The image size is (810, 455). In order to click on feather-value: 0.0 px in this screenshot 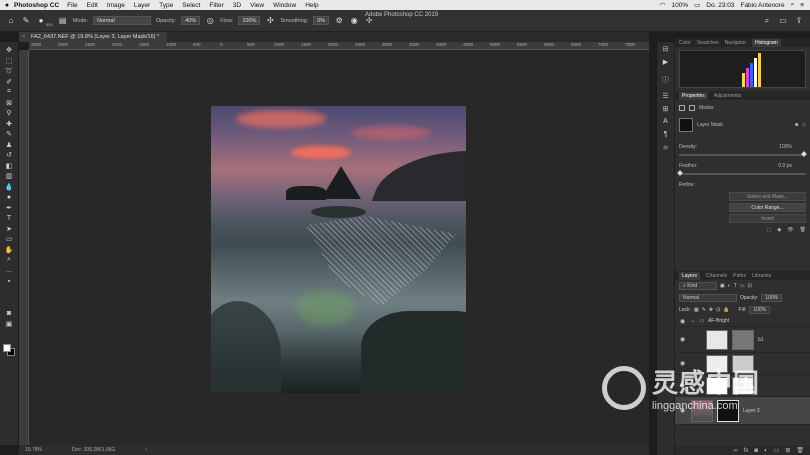, I will do `click(785, 166)`.